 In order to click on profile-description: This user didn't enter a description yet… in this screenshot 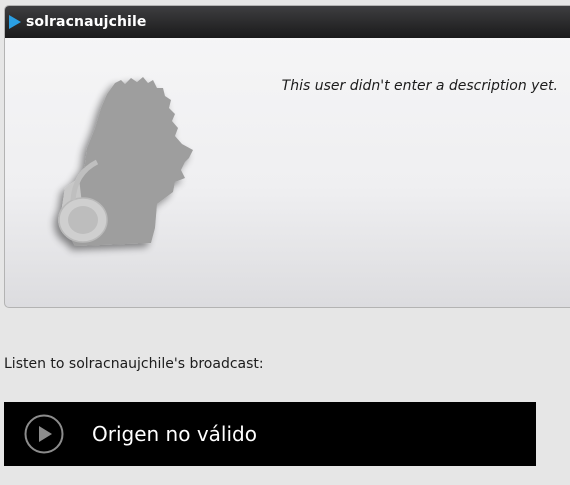, I will do `click(419, 86)`.